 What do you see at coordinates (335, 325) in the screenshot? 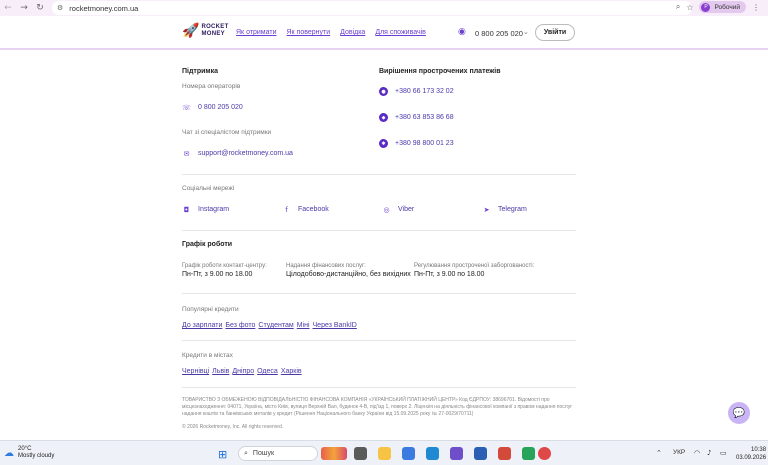
I see `popular-link: Через BankID` at bounding box center [335, 325].